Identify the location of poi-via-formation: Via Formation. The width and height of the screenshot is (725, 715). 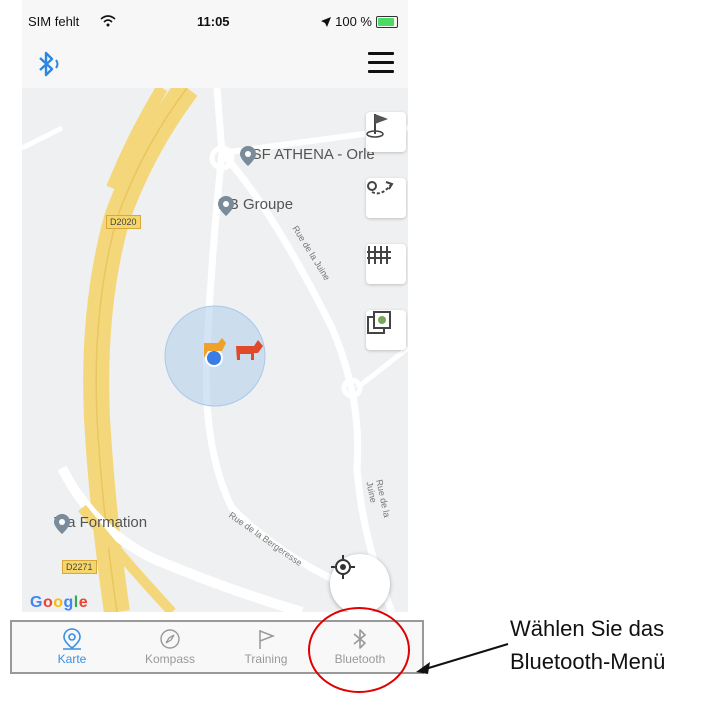
(100, 524).